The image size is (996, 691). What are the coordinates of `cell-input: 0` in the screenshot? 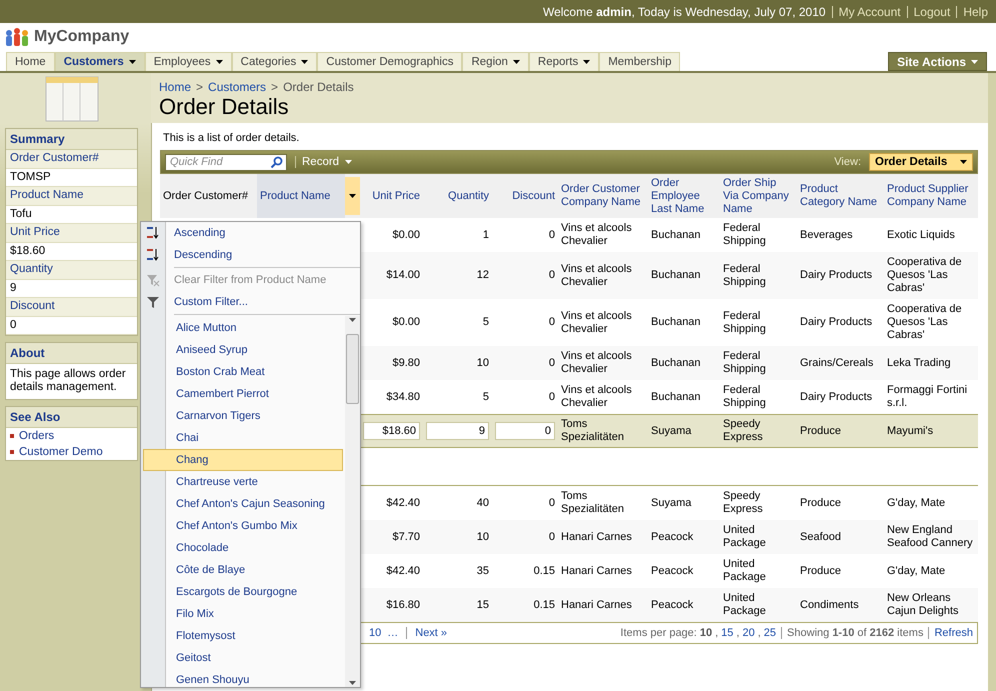 It's located at (525, 431).